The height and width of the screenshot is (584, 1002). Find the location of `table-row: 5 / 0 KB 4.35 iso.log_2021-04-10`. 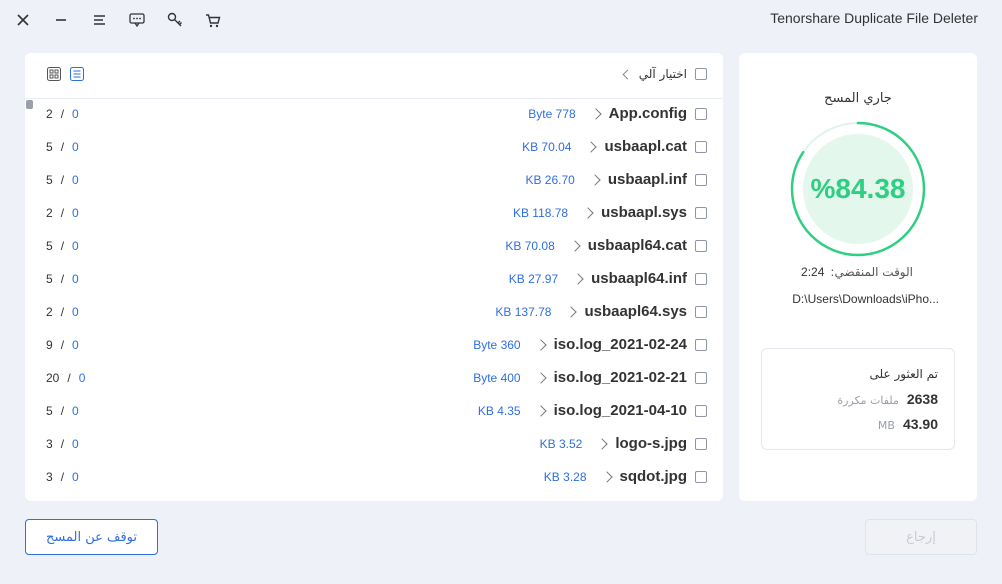

table-row: 5 / 0 KB 4.35 iso.log_2021-04-10 is located at coordinates (374, 412).